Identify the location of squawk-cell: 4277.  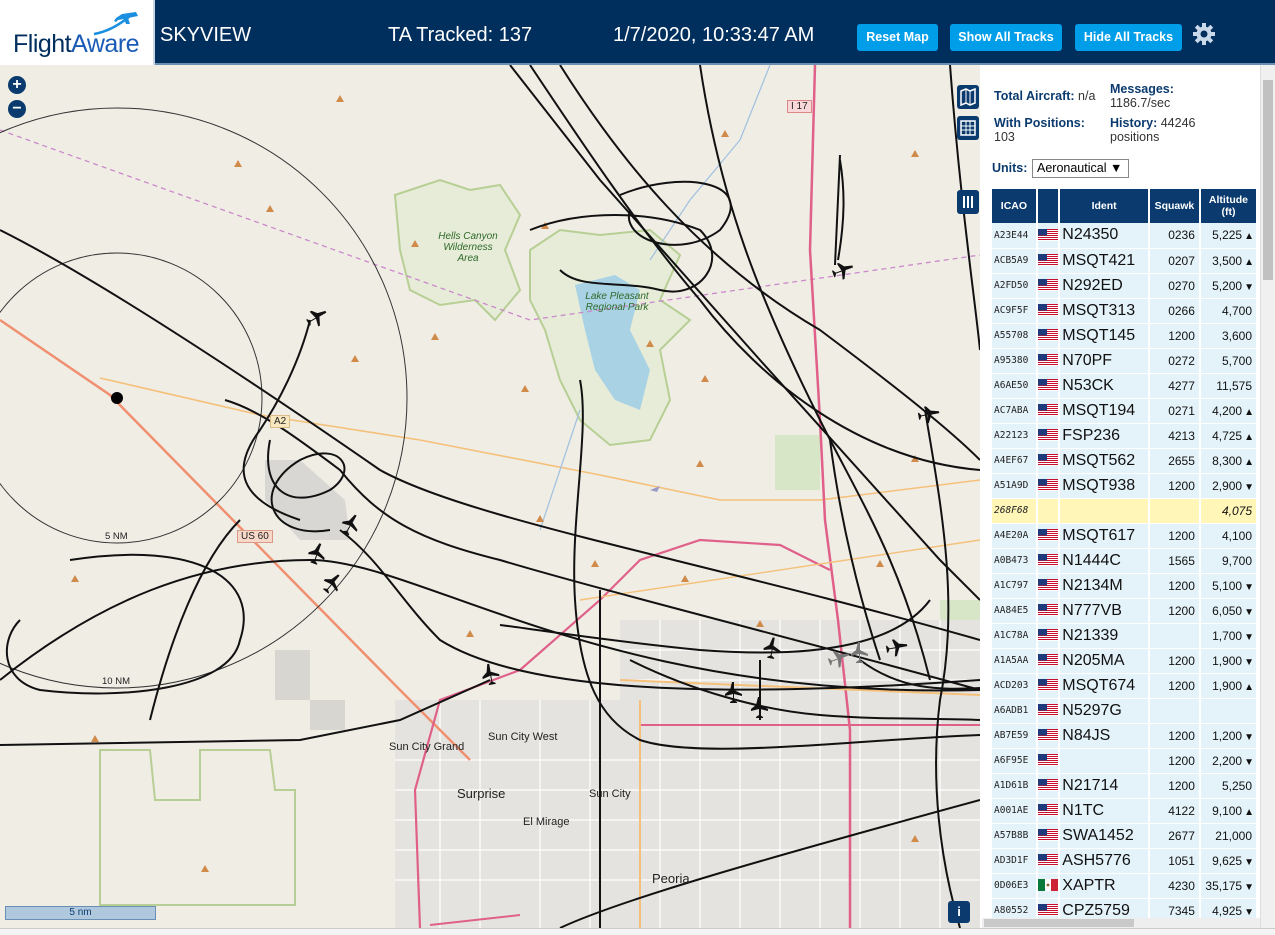
(1174, 386).